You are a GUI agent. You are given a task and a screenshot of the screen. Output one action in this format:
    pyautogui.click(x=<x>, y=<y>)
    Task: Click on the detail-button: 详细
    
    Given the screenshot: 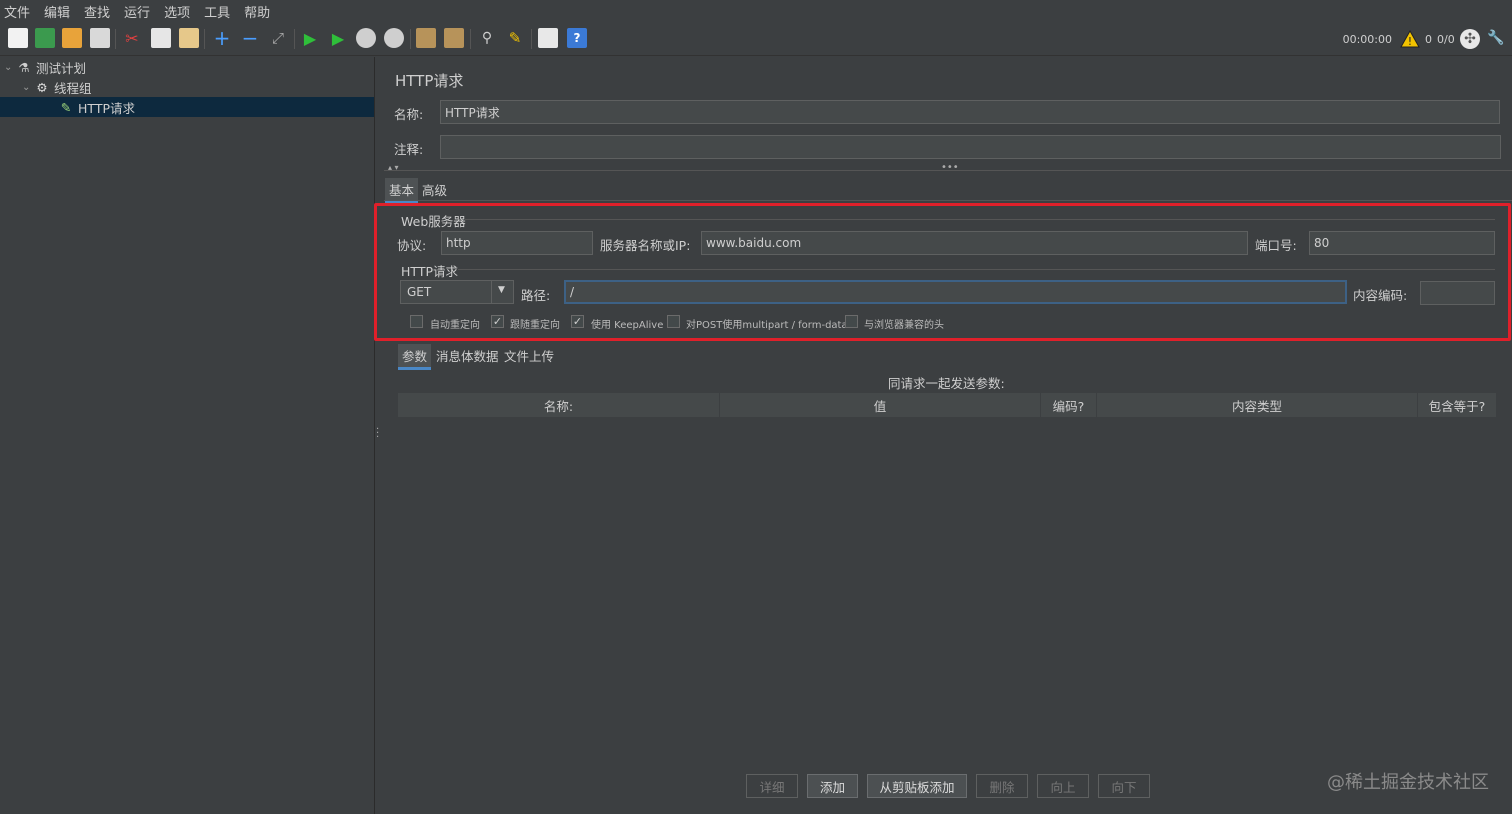 What is the action you would take?
    pyautogui.click(x=772, y=786)
    